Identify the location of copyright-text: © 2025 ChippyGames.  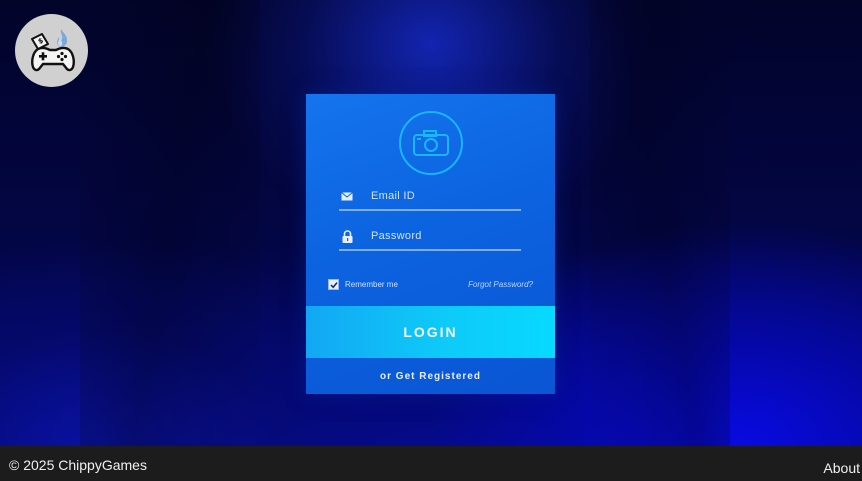
(78, 465).